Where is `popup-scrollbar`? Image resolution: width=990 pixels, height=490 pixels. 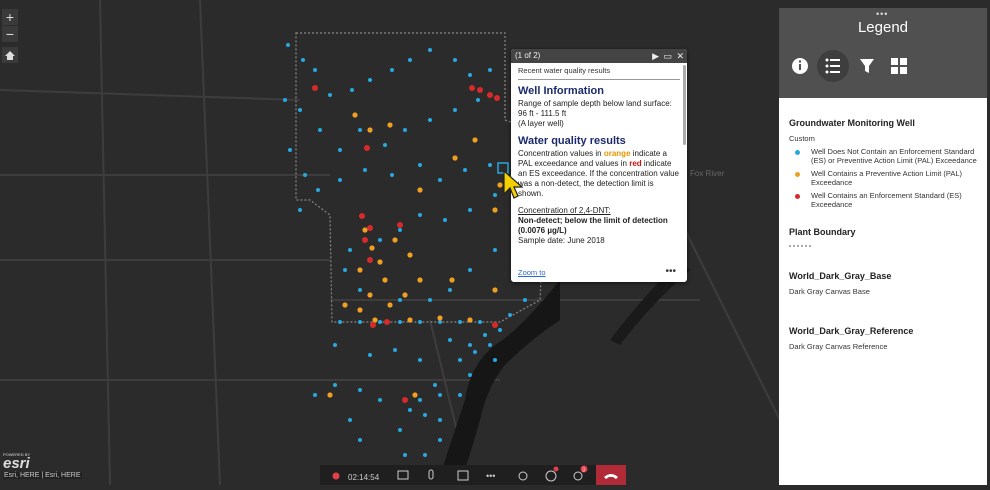
popup-scrollbar is located at coordinates (684, 105).